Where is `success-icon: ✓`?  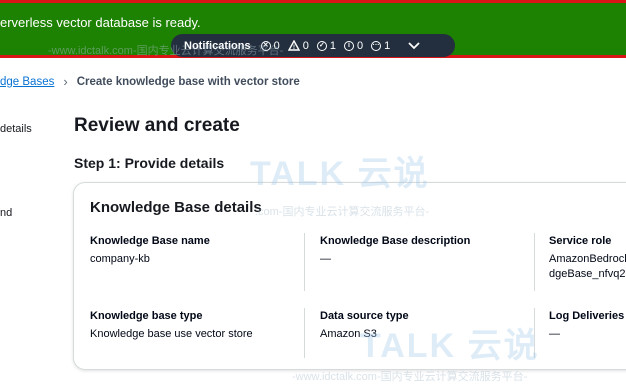
success-icon: ✓ is located at coordinates (321, 45).